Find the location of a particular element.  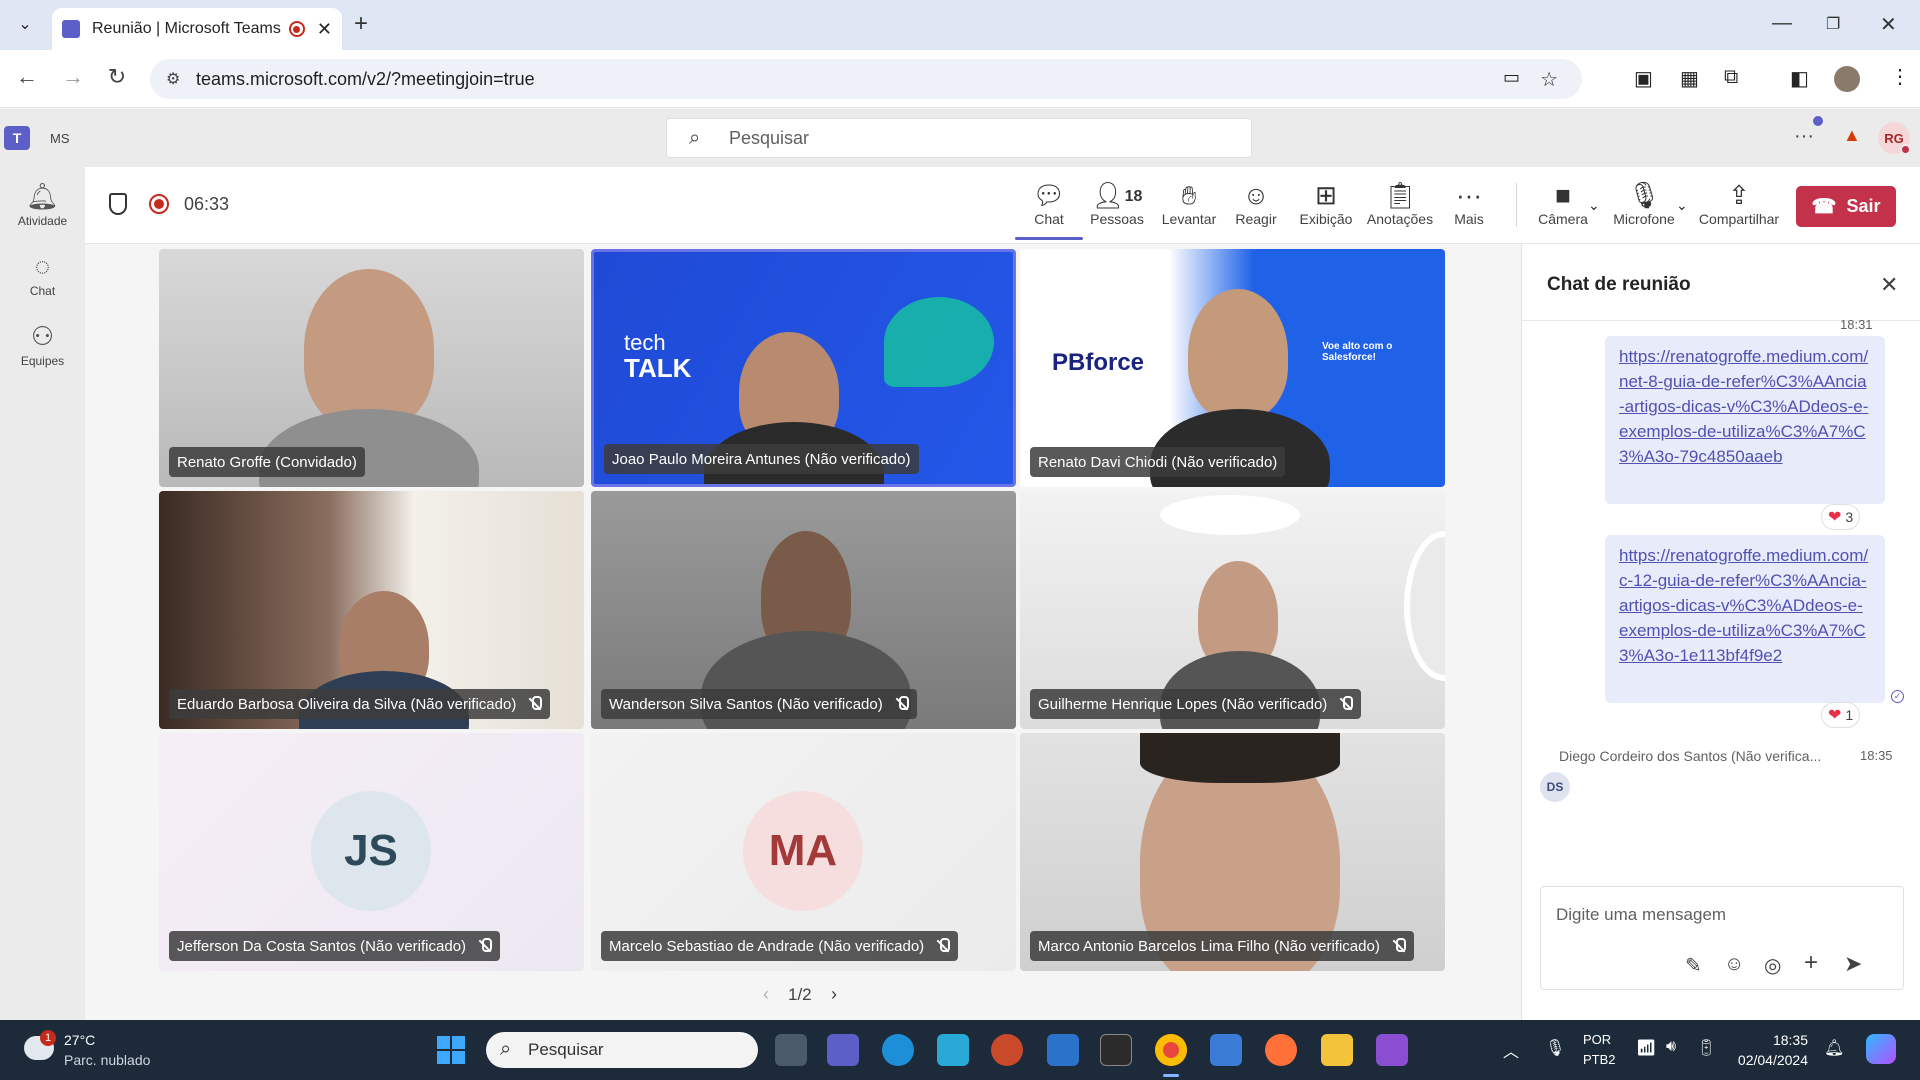

azure-storage-icon is located at coordinates (953, 1050).